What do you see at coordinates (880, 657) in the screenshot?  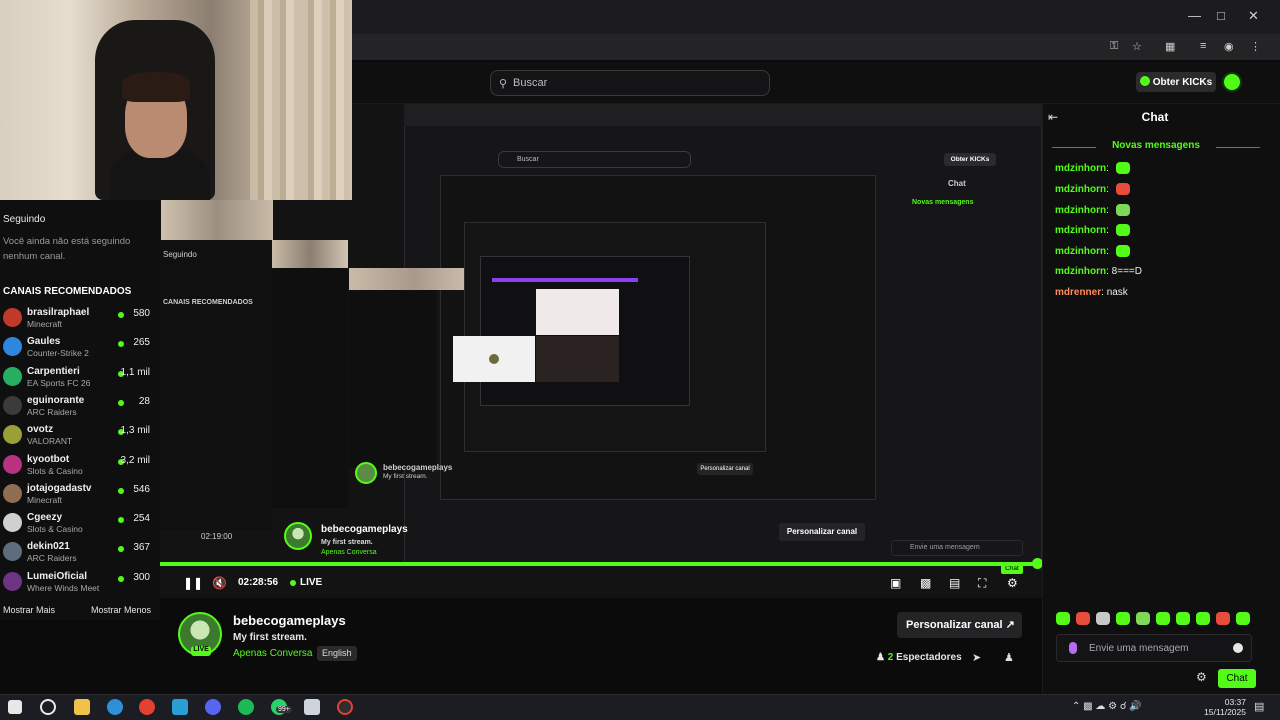 I see `viewers-icon: ♟` at bounding box center [880, 657].